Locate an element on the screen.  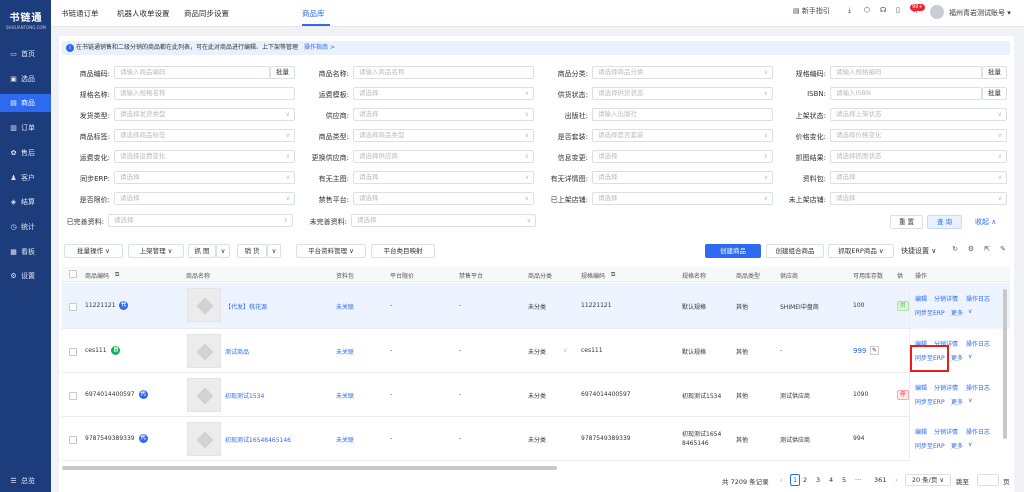
tab-product-library: 商品库 is located at coordinates (313, 13).